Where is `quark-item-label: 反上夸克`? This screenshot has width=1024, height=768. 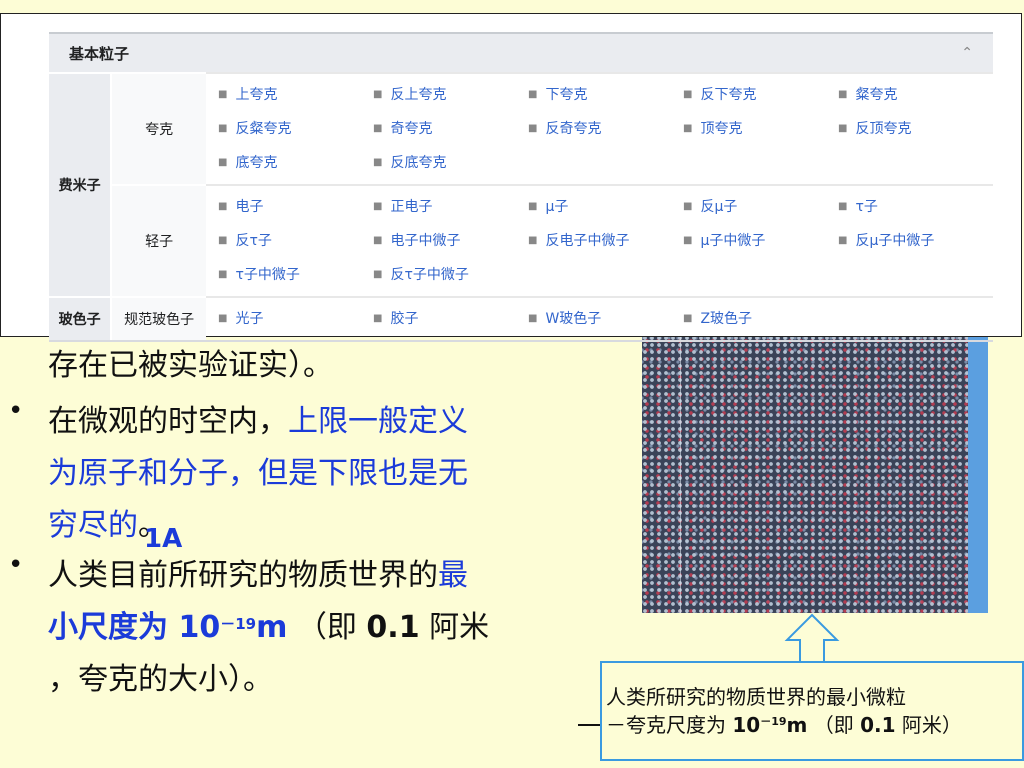 quark-item-label: 反上夸克 is located at coordinates (418, 95).